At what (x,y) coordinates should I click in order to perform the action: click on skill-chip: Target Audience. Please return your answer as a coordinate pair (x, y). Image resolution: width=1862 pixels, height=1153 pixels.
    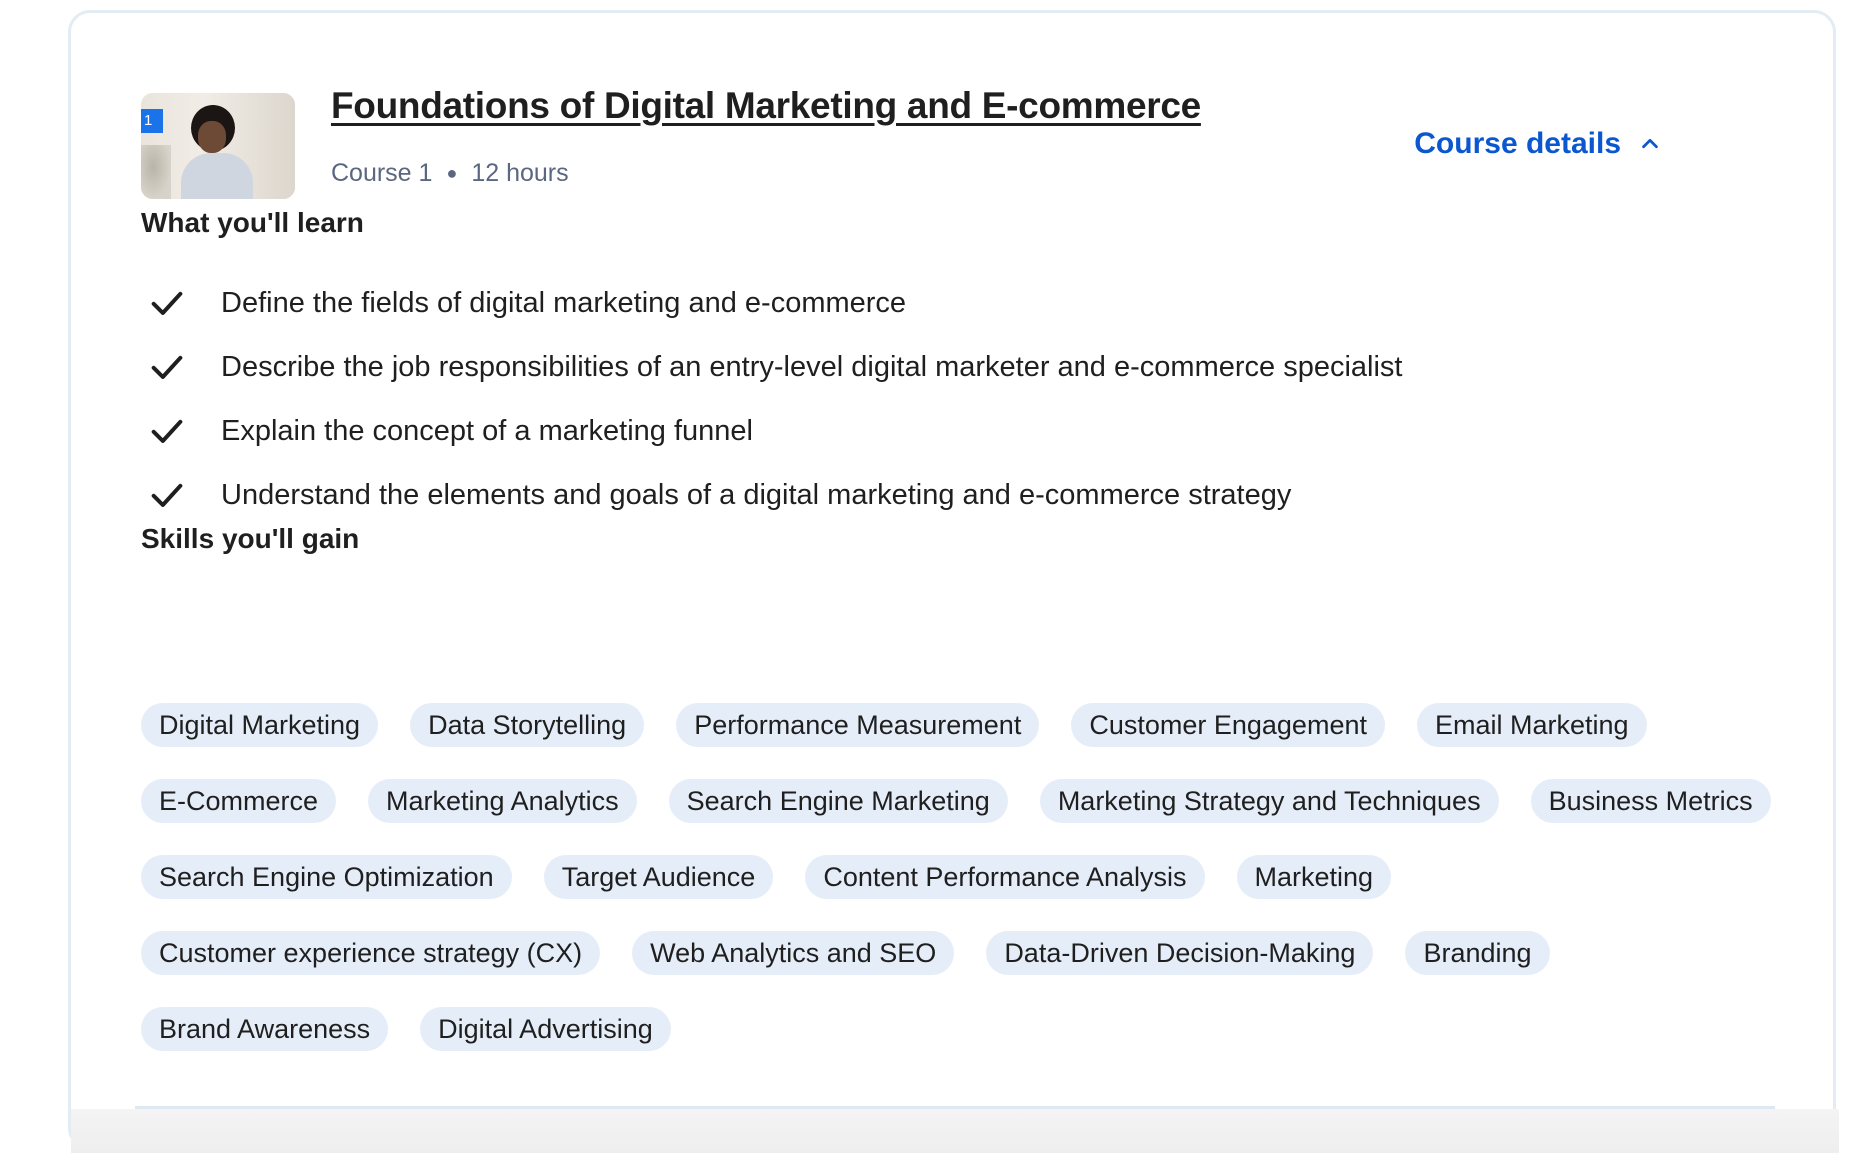
    Looking at the image, I should click on (658, 877).